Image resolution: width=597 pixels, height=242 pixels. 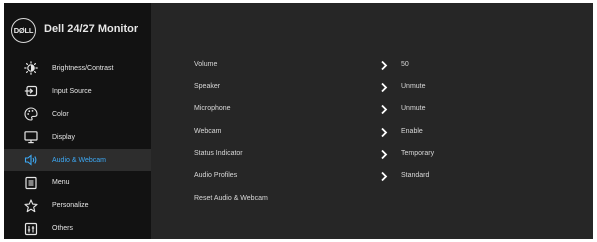 What do you see at coordinates (206, 64) in the screenshot?
I see `setting-label: Volume` at bounding box center [206, 64].